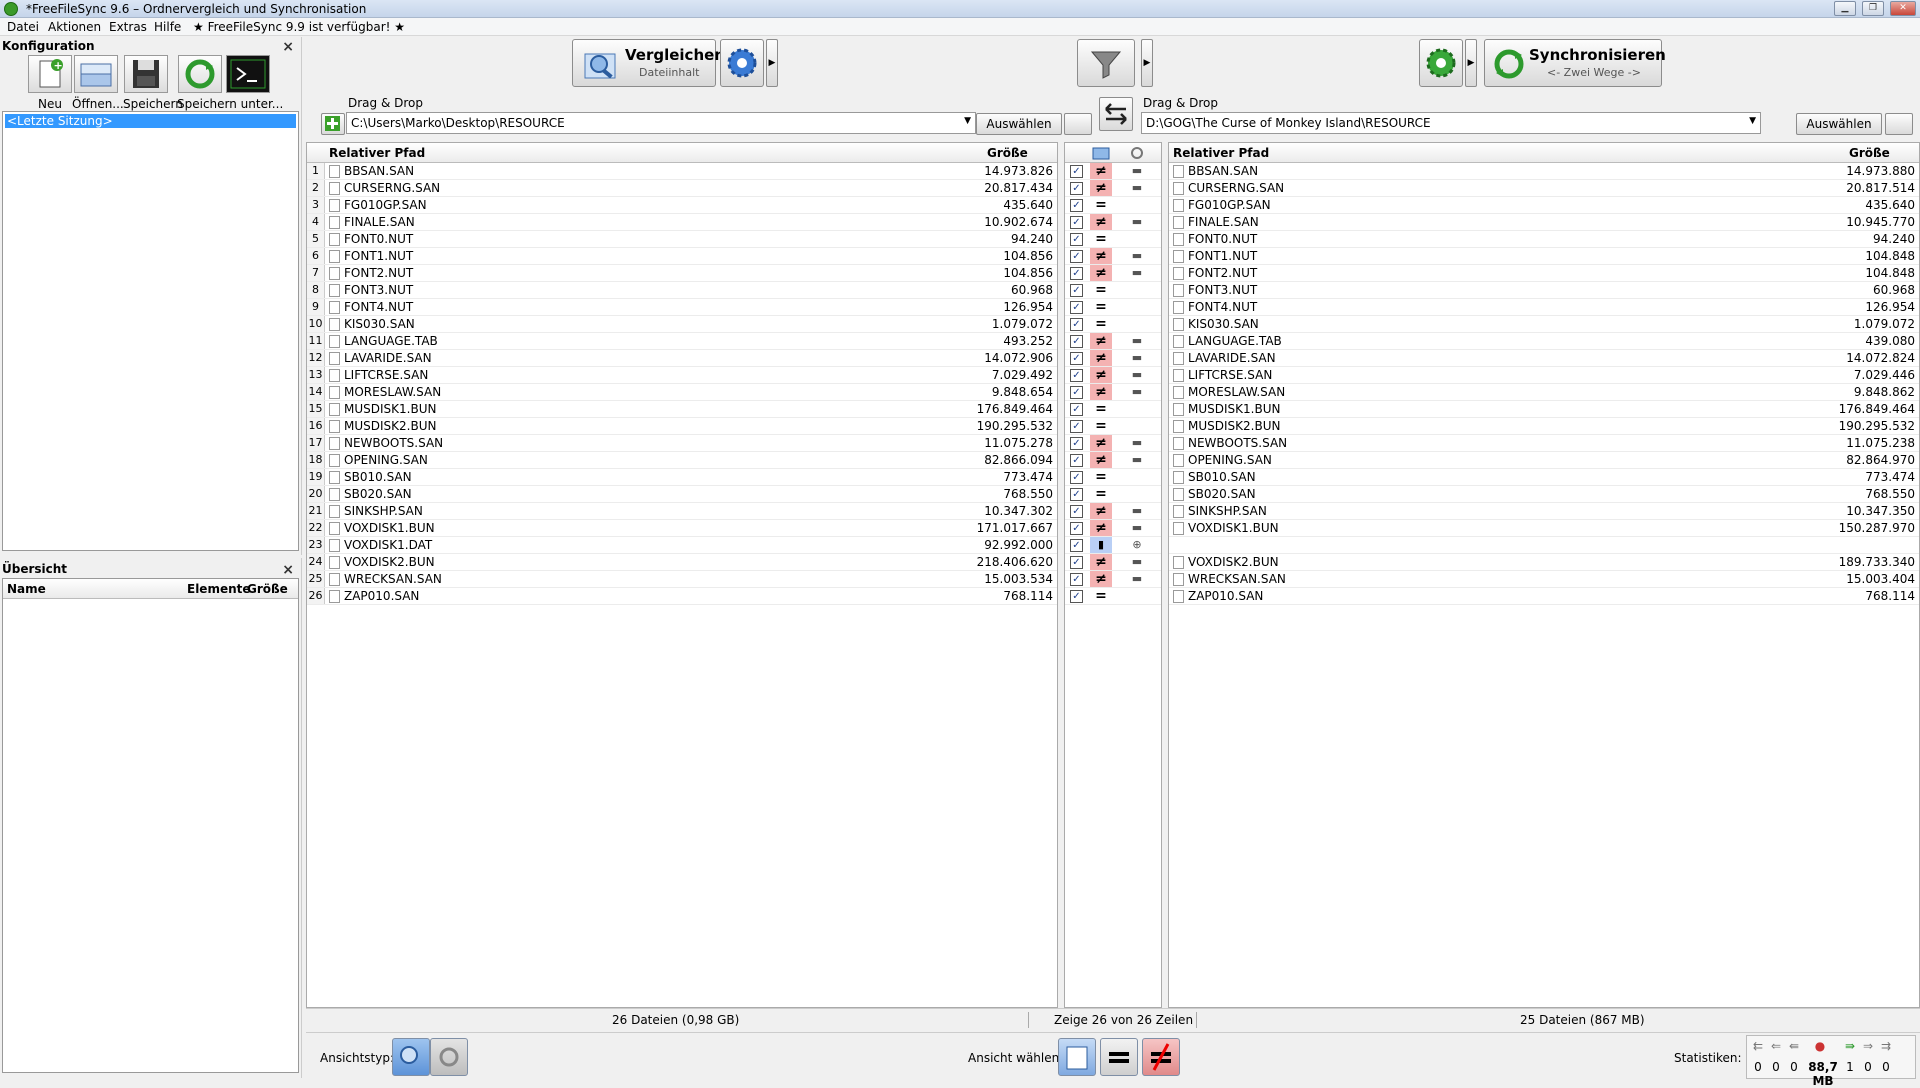  I want to click on show-left-only-button, so click(1077, 1057).